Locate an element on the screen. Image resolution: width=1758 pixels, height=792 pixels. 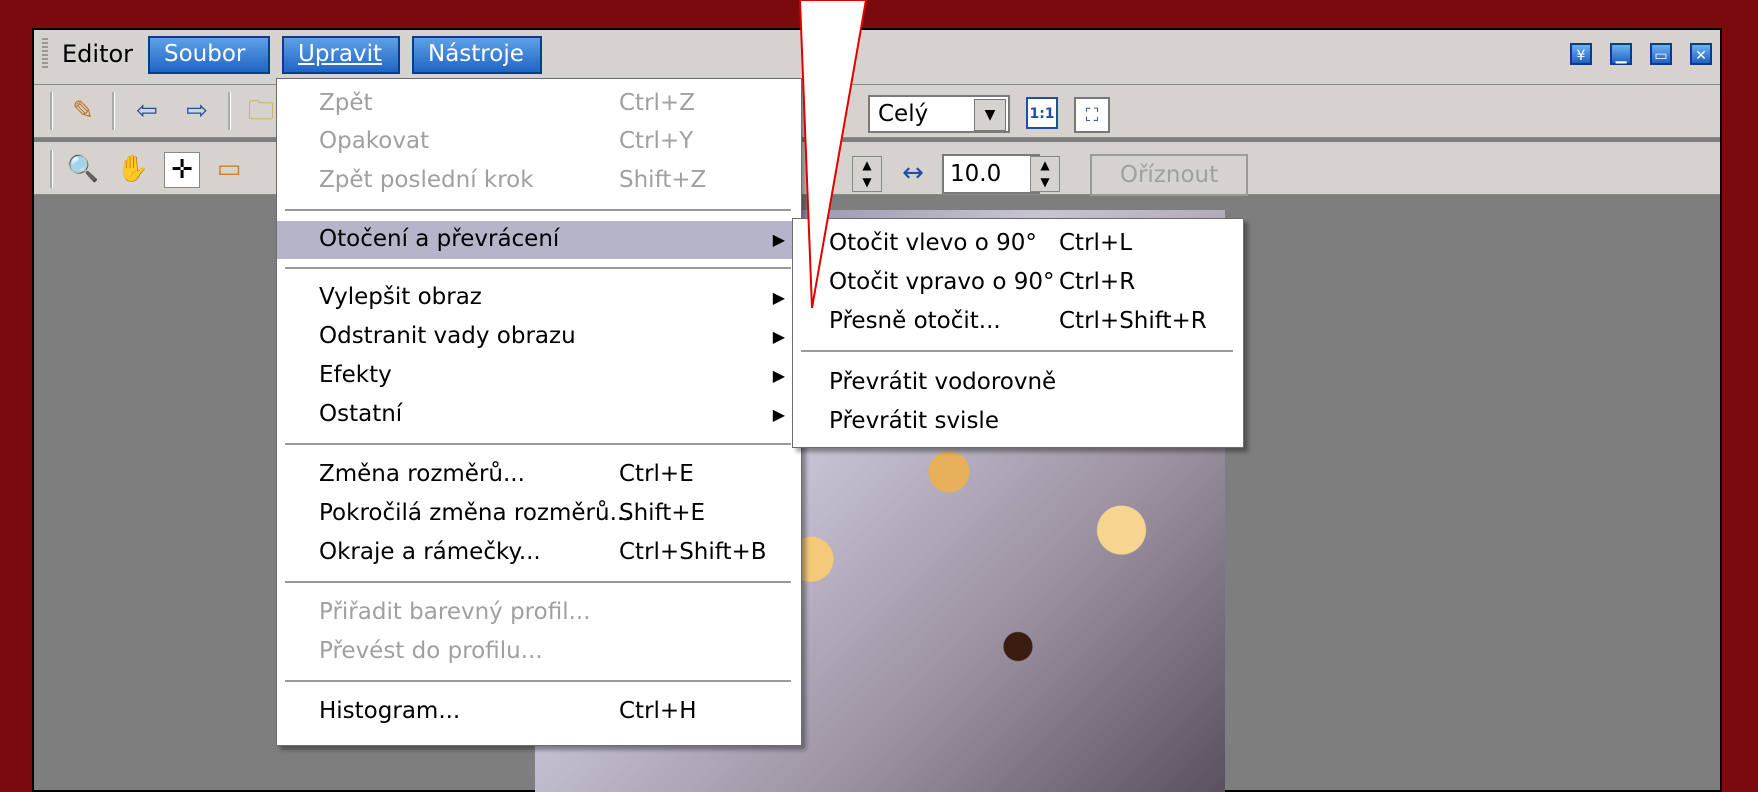
menu-nastroje: Nástroje is located at coordinates (477, 55).